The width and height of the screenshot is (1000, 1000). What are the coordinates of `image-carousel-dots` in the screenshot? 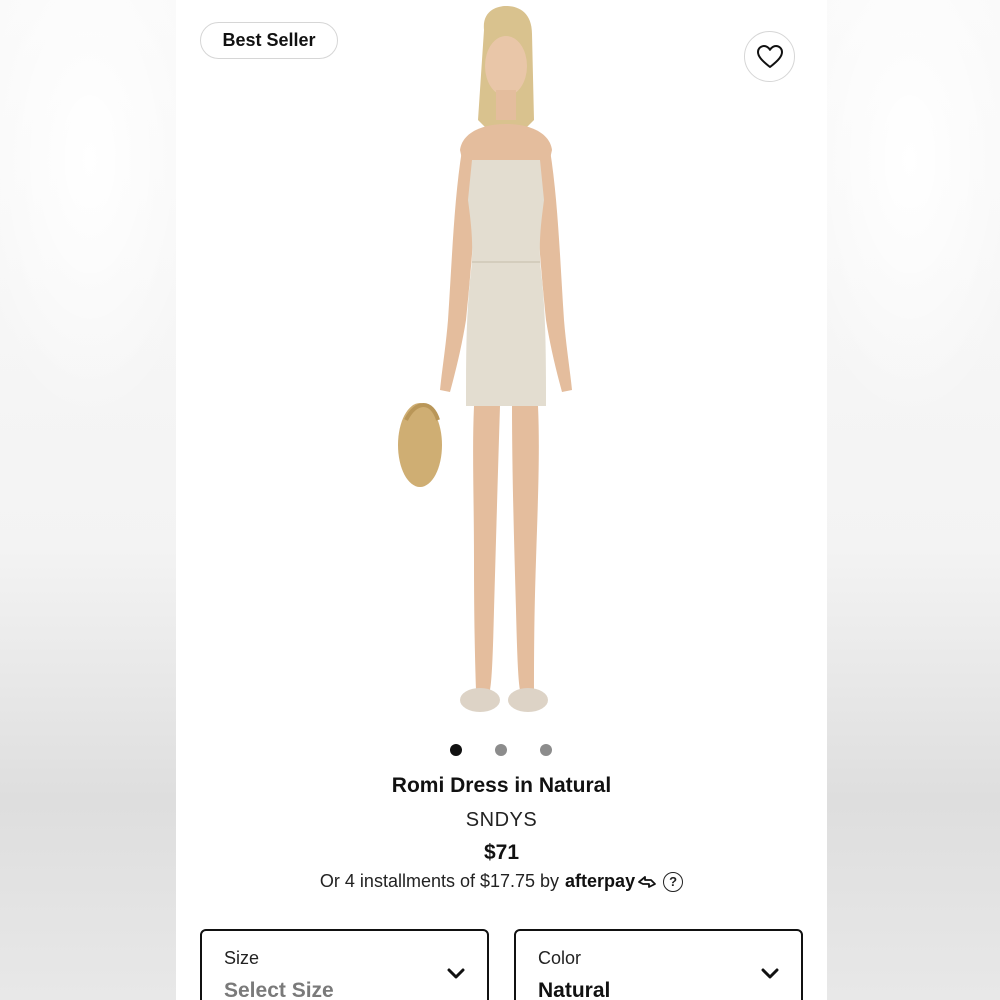 It's located at (501, 751).